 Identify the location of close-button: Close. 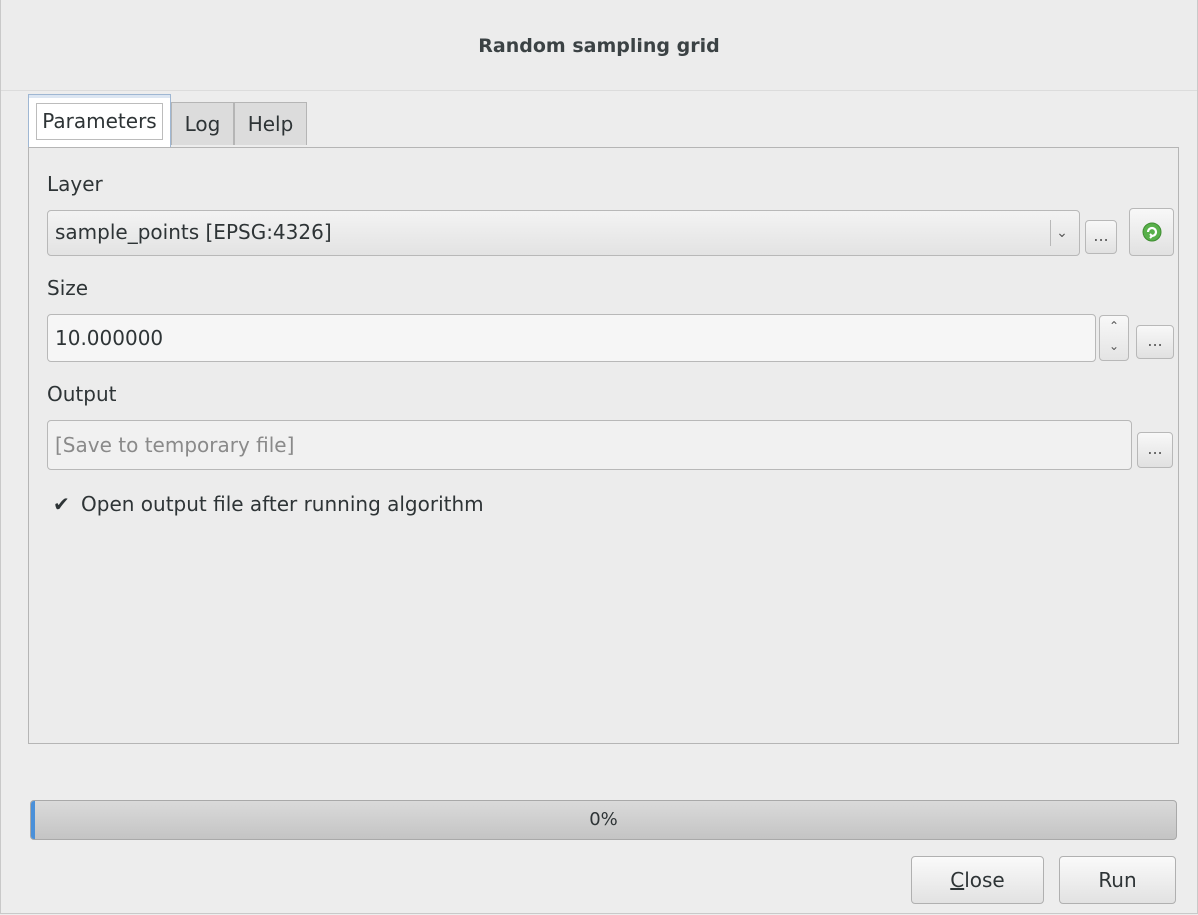
(977, 880).